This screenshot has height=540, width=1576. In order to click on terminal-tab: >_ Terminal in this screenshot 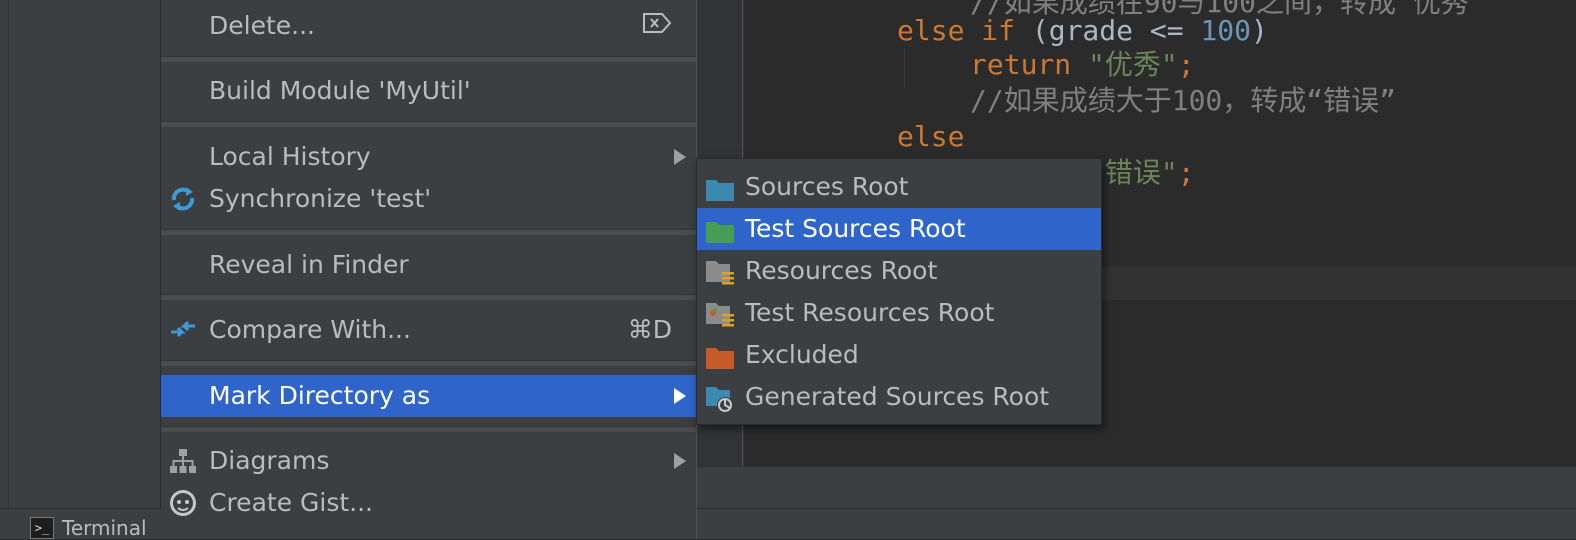, I will do `click(88, 528)`.